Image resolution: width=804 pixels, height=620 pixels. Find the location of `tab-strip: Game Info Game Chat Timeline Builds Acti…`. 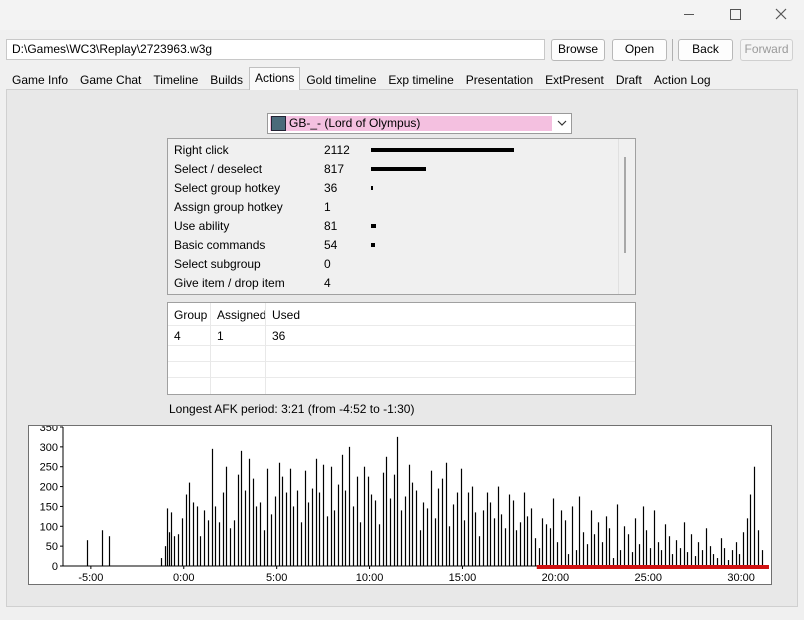

tab-strip: Game Info Game Chat Timeline Builds Acti… is located at coordinates (361, 78).